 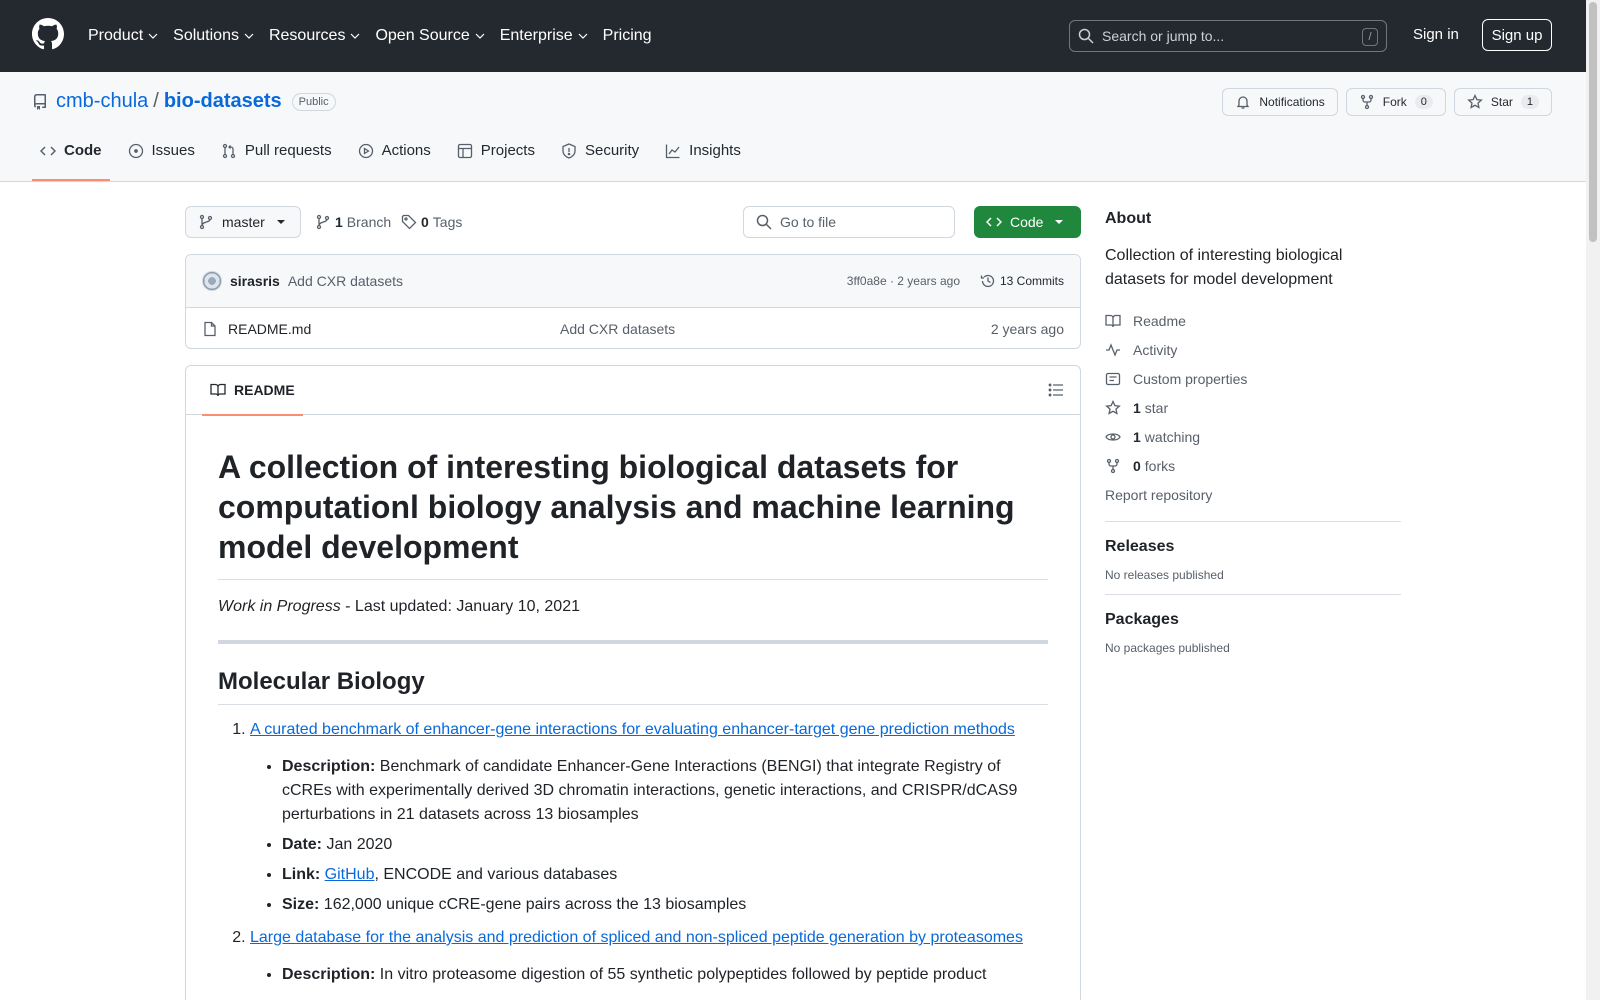 I want to click on notifications-button: Notifications, so click(x=1280, y=102).